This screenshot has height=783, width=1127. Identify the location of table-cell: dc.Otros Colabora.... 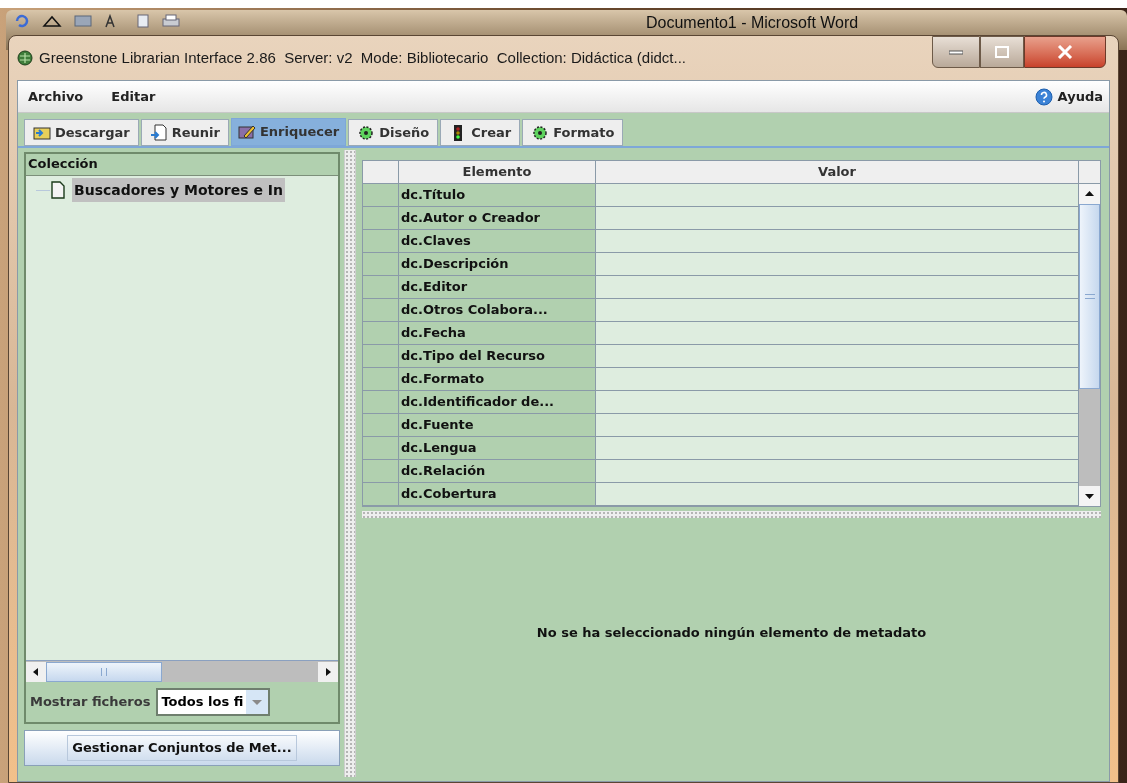
(497, 310).